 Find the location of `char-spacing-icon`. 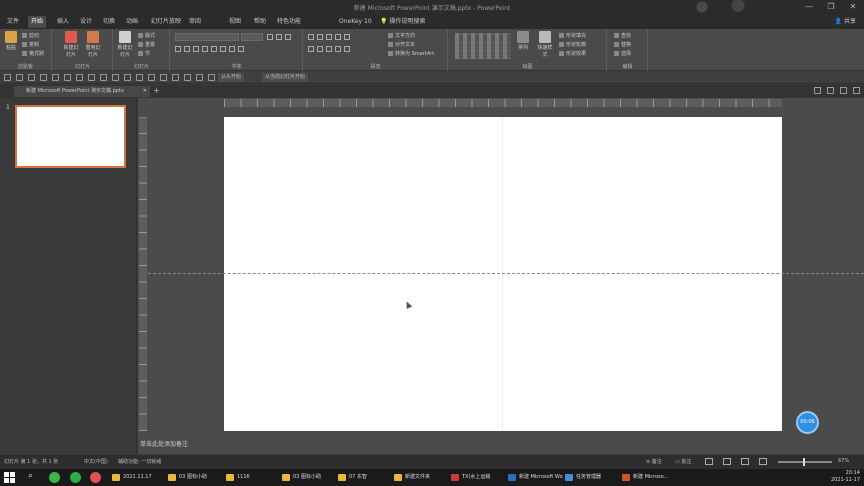

char-spacing-icon is located at coordinates (223, 49).